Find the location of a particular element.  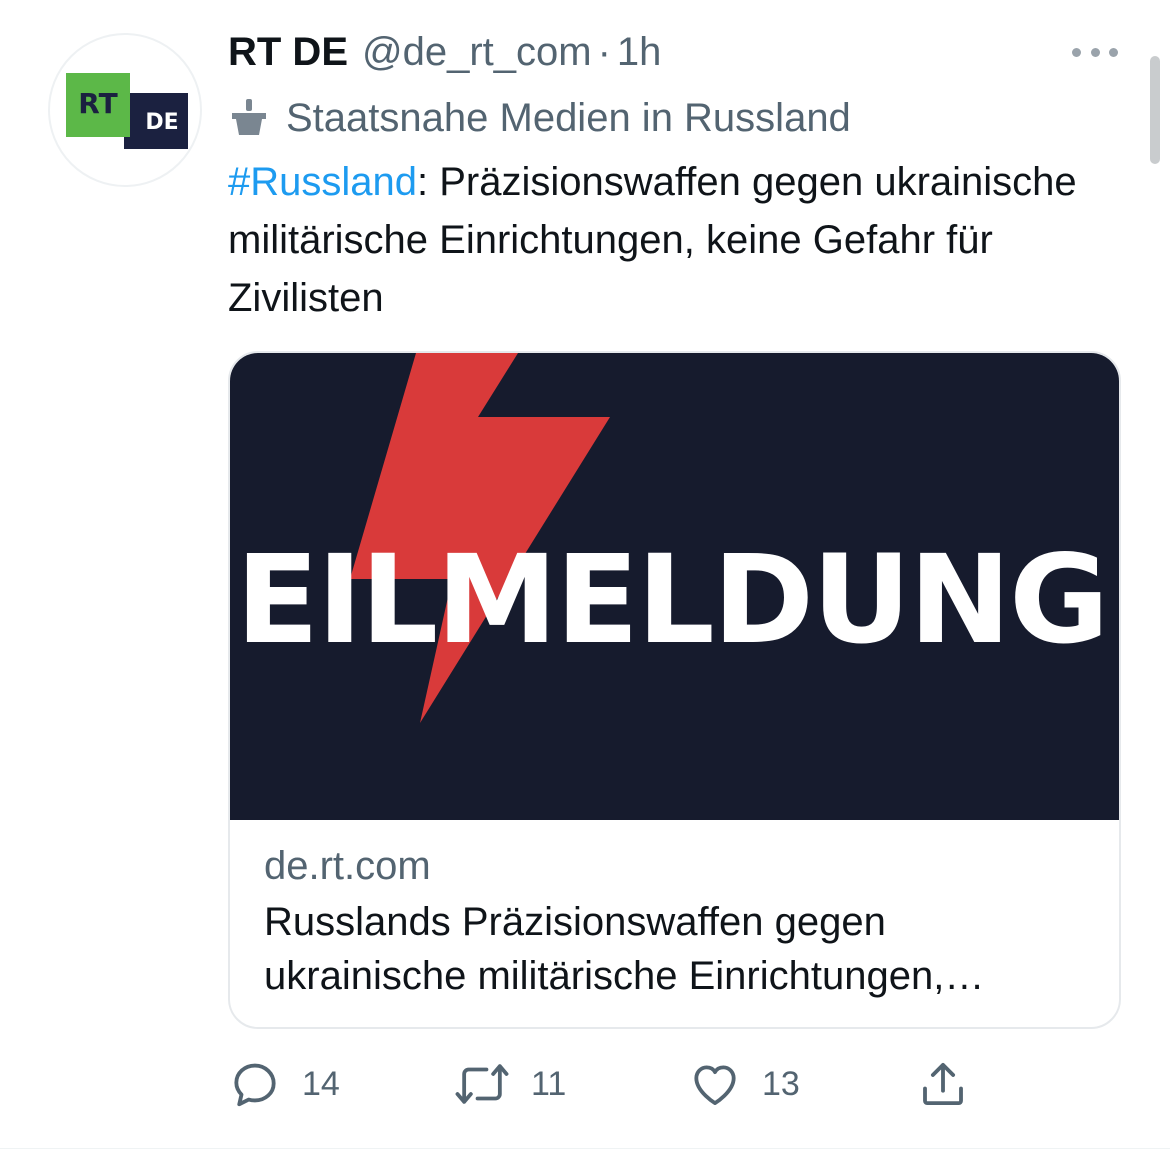

heart-icon is located at coordinates (715, 1085).